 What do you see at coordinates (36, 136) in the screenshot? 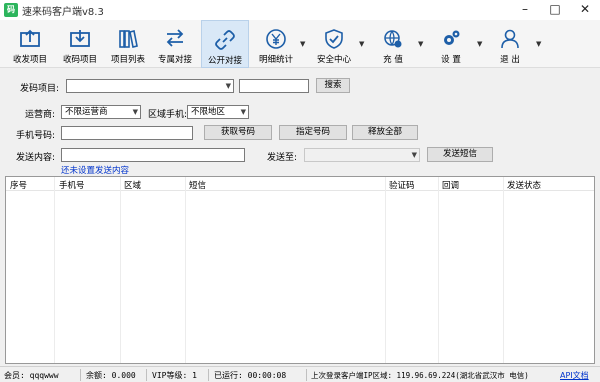
I see `phone-label: 手机号码:` at bounding box center [36, 136].